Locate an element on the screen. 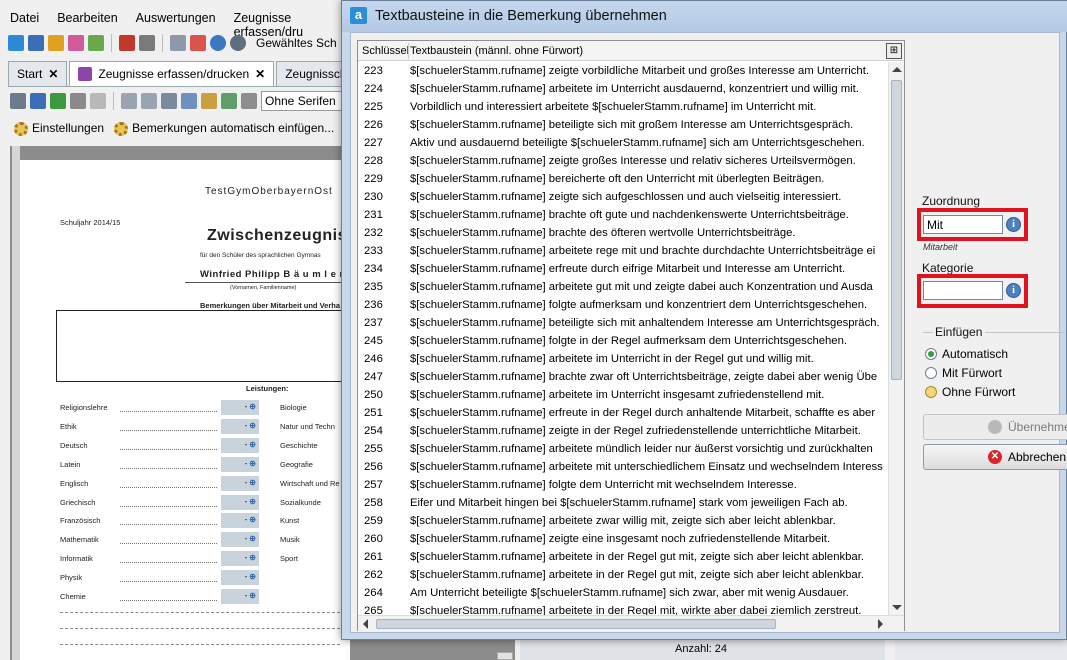 The width and height of the screenshot is (1067, 660). report-icon is located at coordinates (127, 43).